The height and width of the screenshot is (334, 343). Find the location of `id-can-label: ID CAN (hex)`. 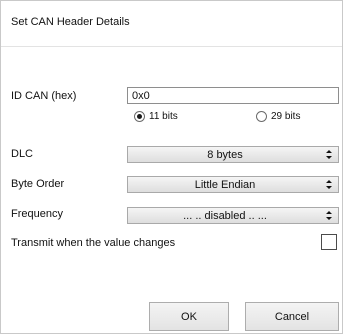

id-can-label: ID CAN (hex) is located at coordinates (44, 96).